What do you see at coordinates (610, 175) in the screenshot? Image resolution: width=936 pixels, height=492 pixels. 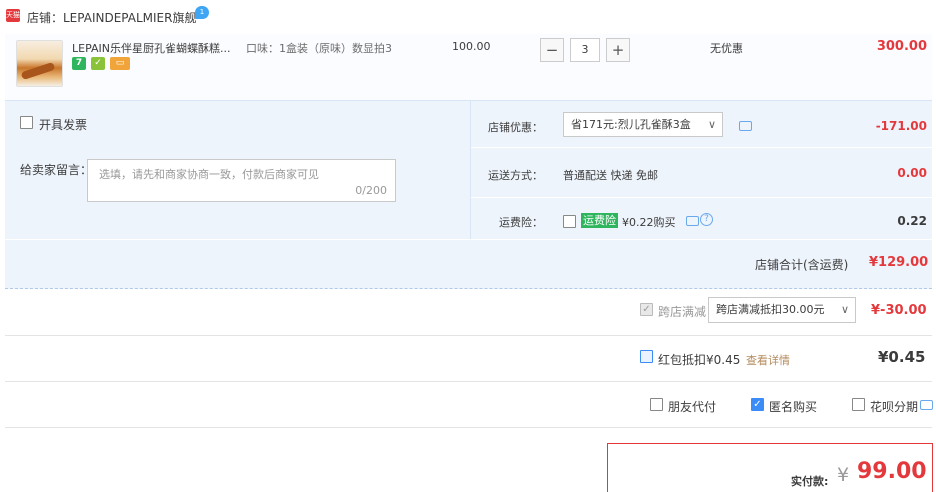 I see `shipping-method: 普通配送 快递 免邮` at bounding box center [610, 175].